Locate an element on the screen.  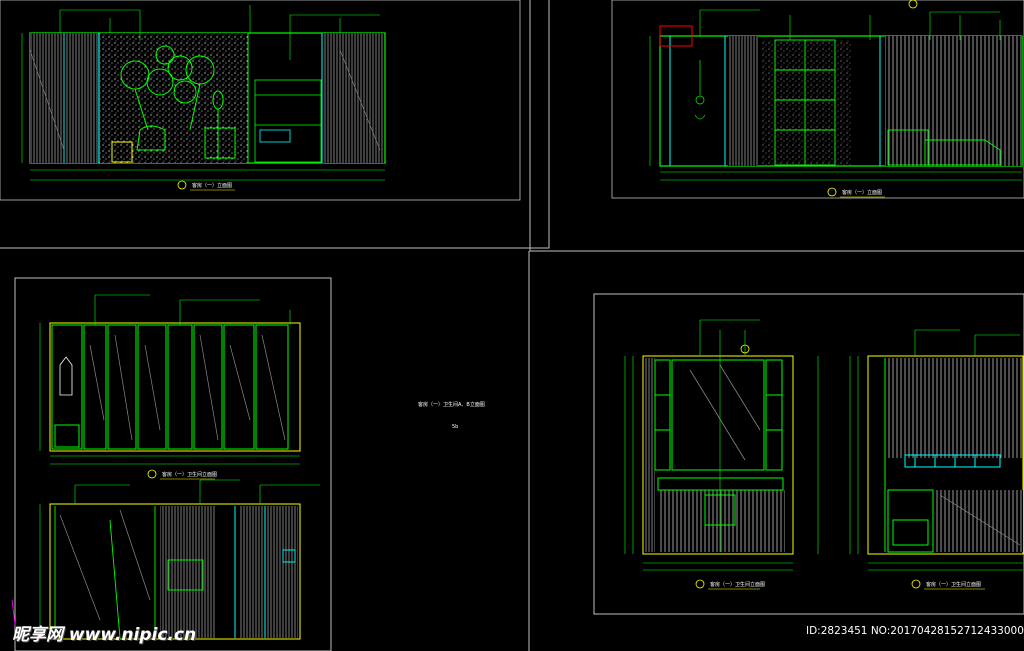
title-top-left: 客房（一）立面图 is located at coordinates (212, 185).